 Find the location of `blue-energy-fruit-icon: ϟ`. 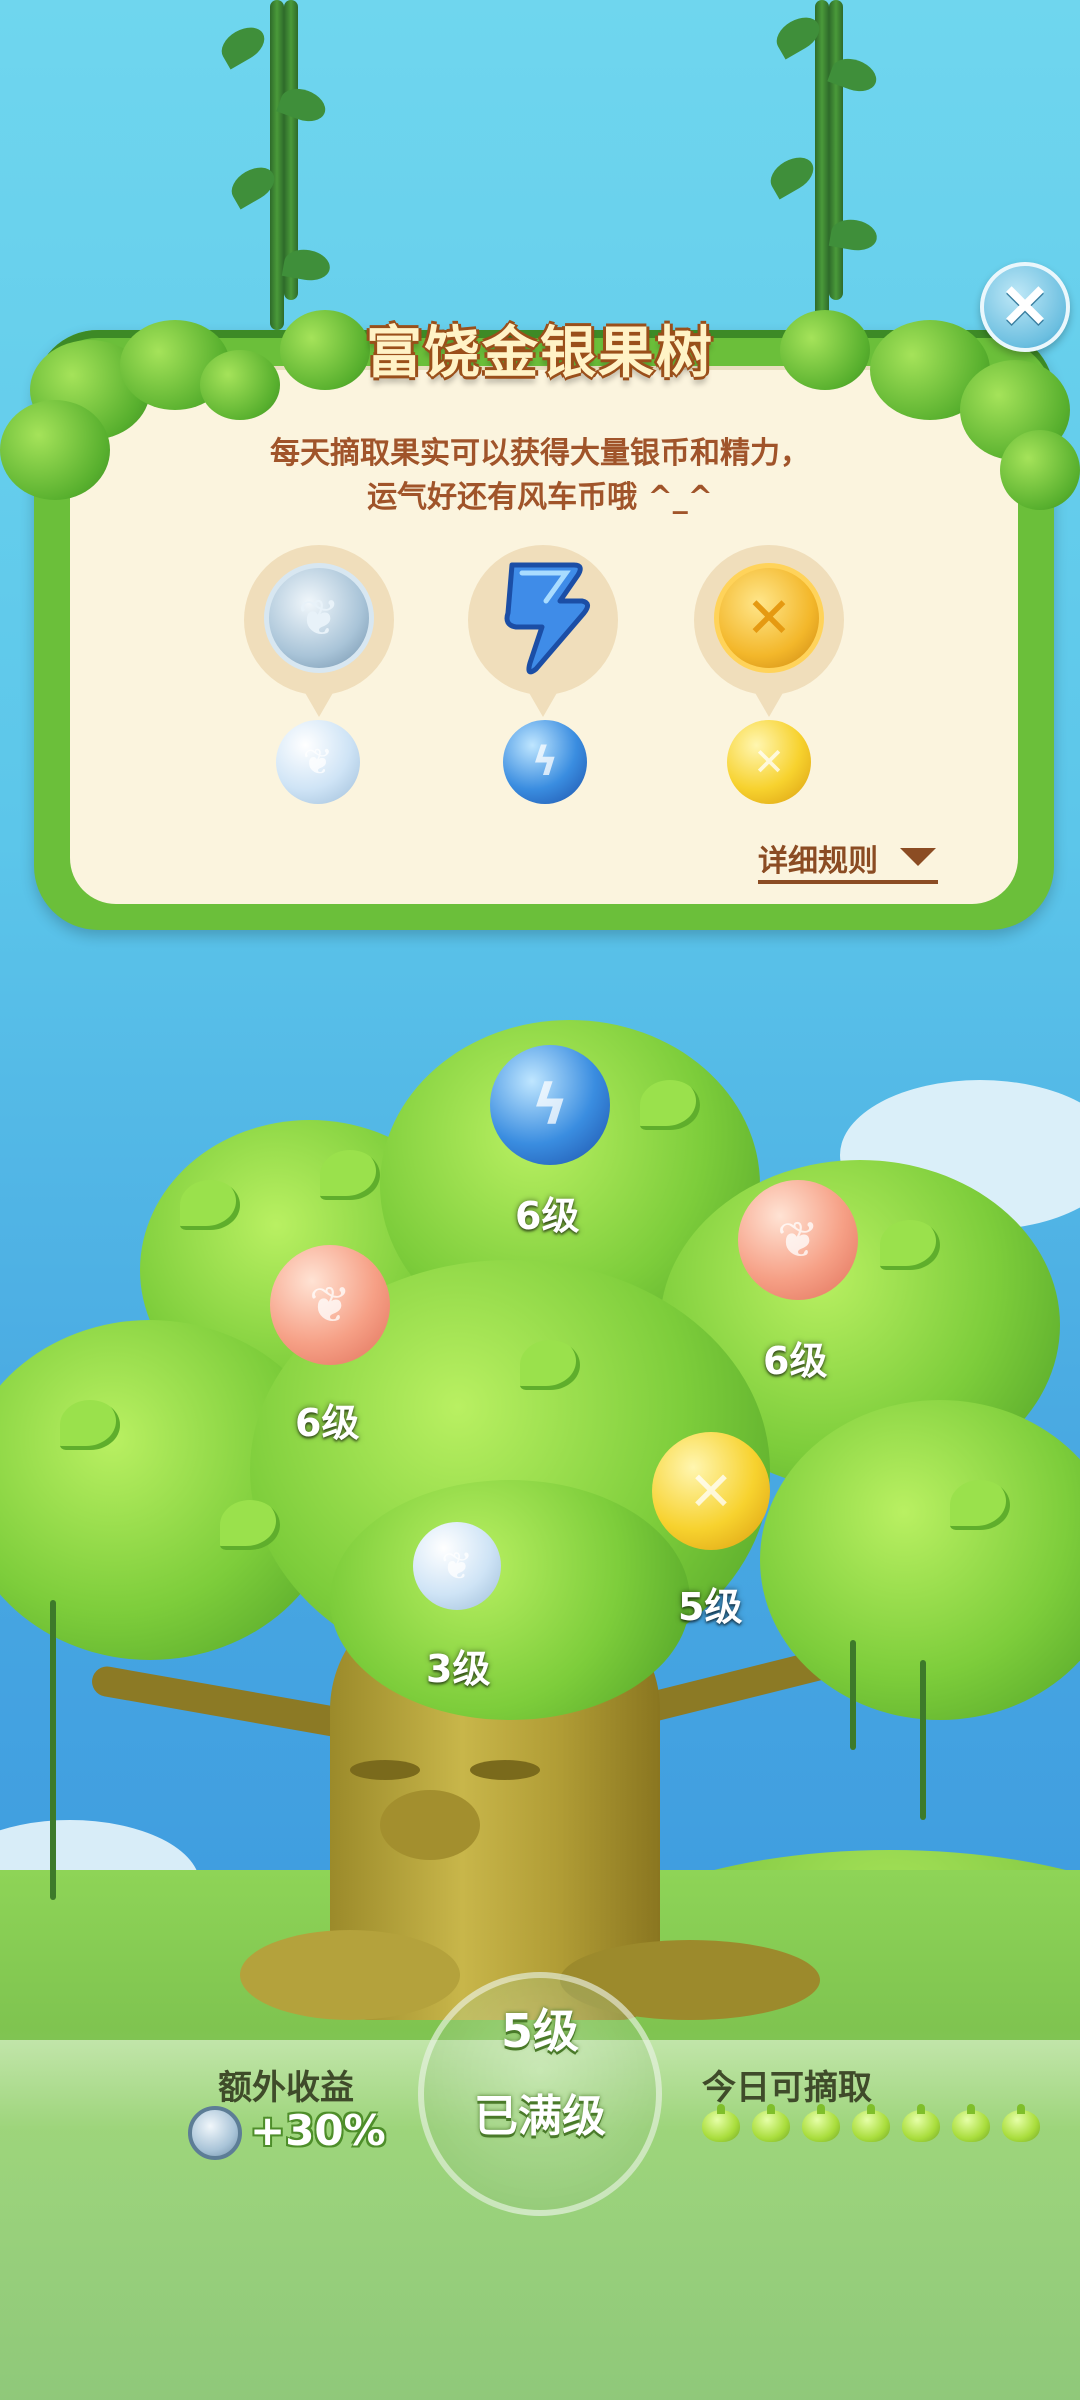

blue-energy-fruit-icon: ϟ is located at coordinates (545, 765).